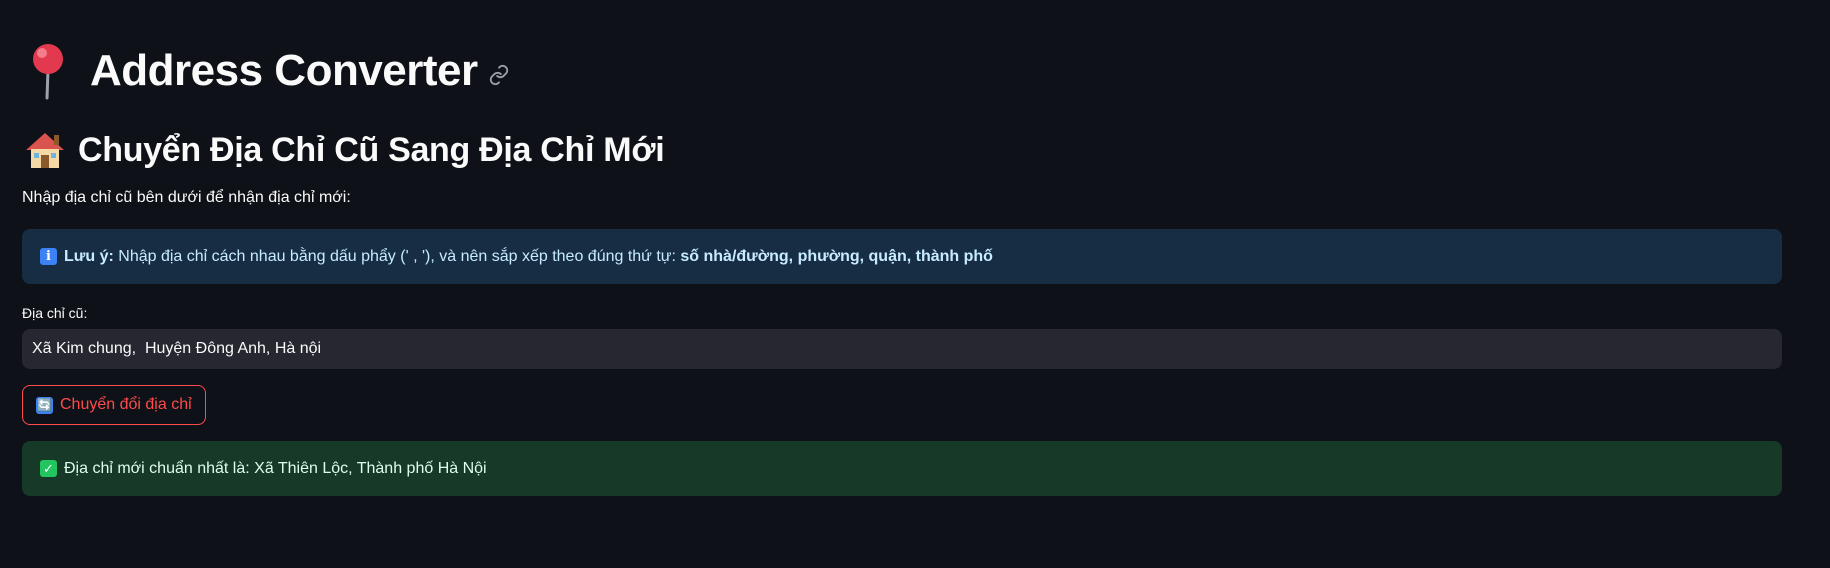 Image resolution: width=1830 pixels, height=568 pixels. I want to click on address-field-label: Địa chỉ cũ:, so click(55, 313).